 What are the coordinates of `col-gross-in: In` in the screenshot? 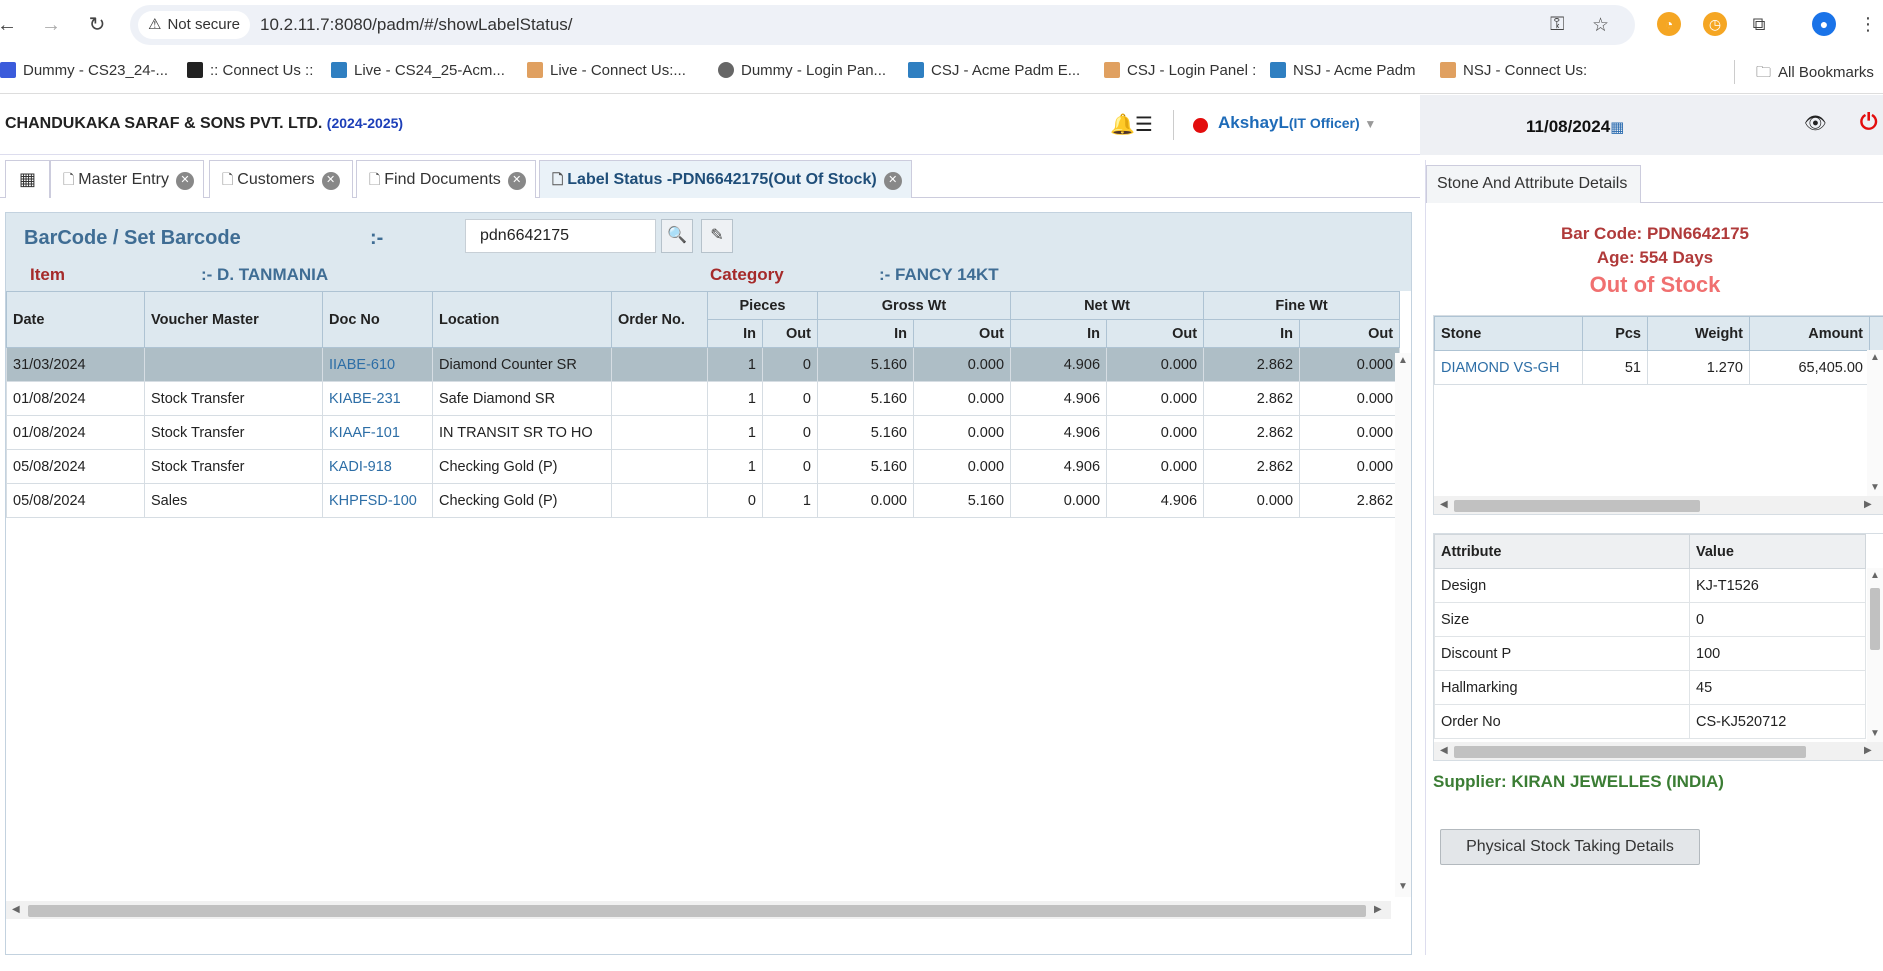 It's located at (865, 333).